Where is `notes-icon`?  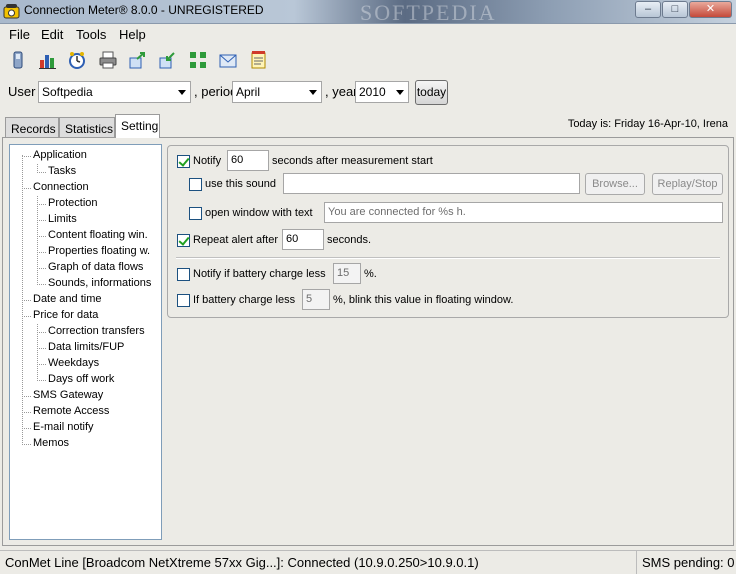 notes-icon is located at coordinates (259, 60).